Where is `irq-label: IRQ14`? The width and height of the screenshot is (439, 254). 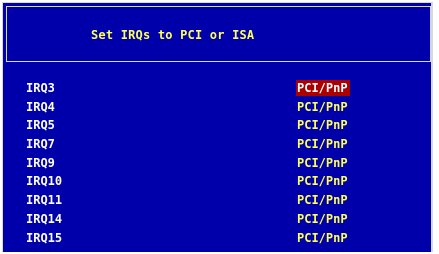 irq-label: IRQ14 is located at coordinates (44, 218).